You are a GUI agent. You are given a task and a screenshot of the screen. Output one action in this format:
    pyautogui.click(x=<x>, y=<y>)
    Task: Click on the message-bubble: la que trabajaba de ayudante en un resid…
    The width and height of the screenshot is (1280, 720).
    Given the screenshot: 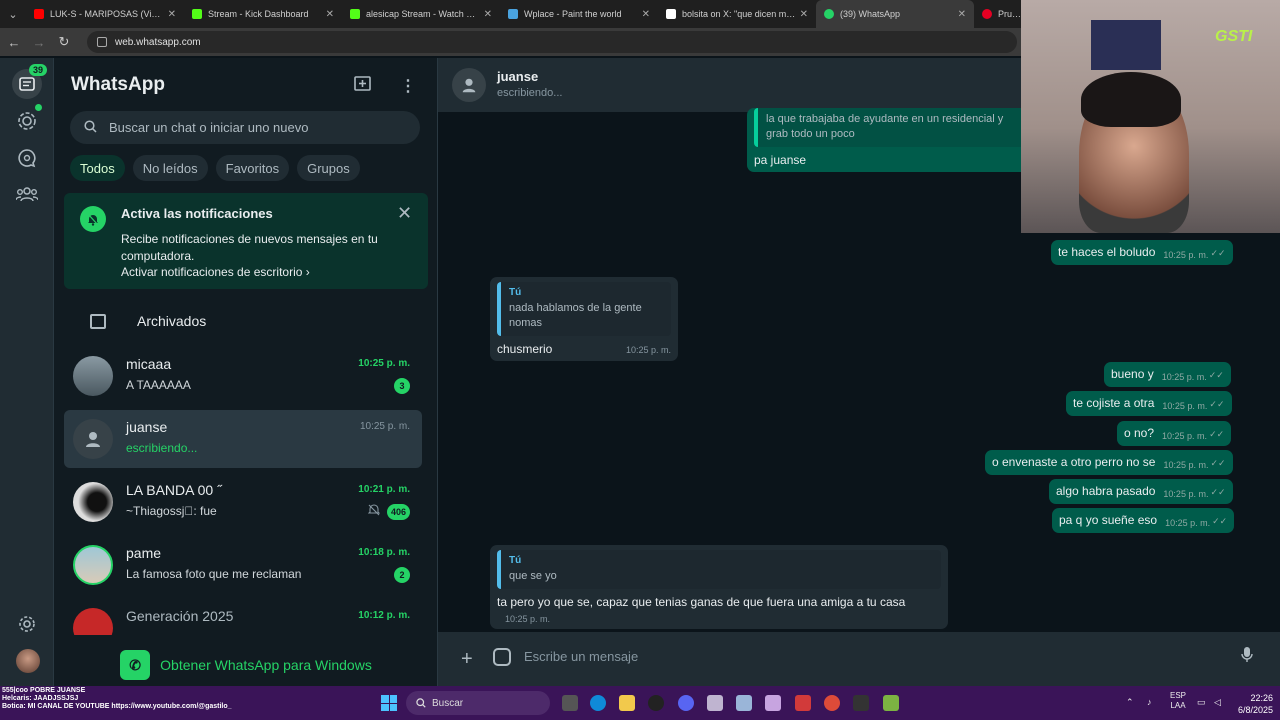 What is the action you would take?
    pyautogui.click(x=892, y=140)
    